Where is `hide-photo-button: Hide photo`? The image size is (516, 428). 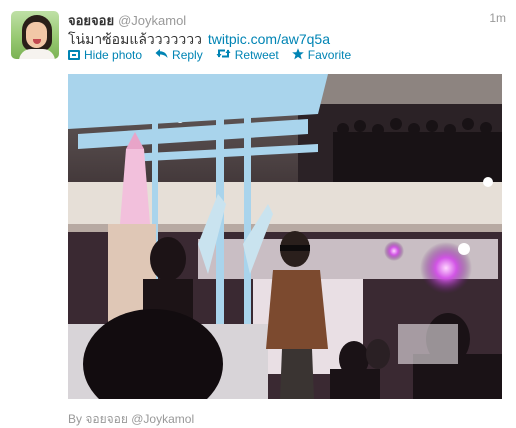
hide-photo-button: Hide photo is located at coordinates (105, 55).